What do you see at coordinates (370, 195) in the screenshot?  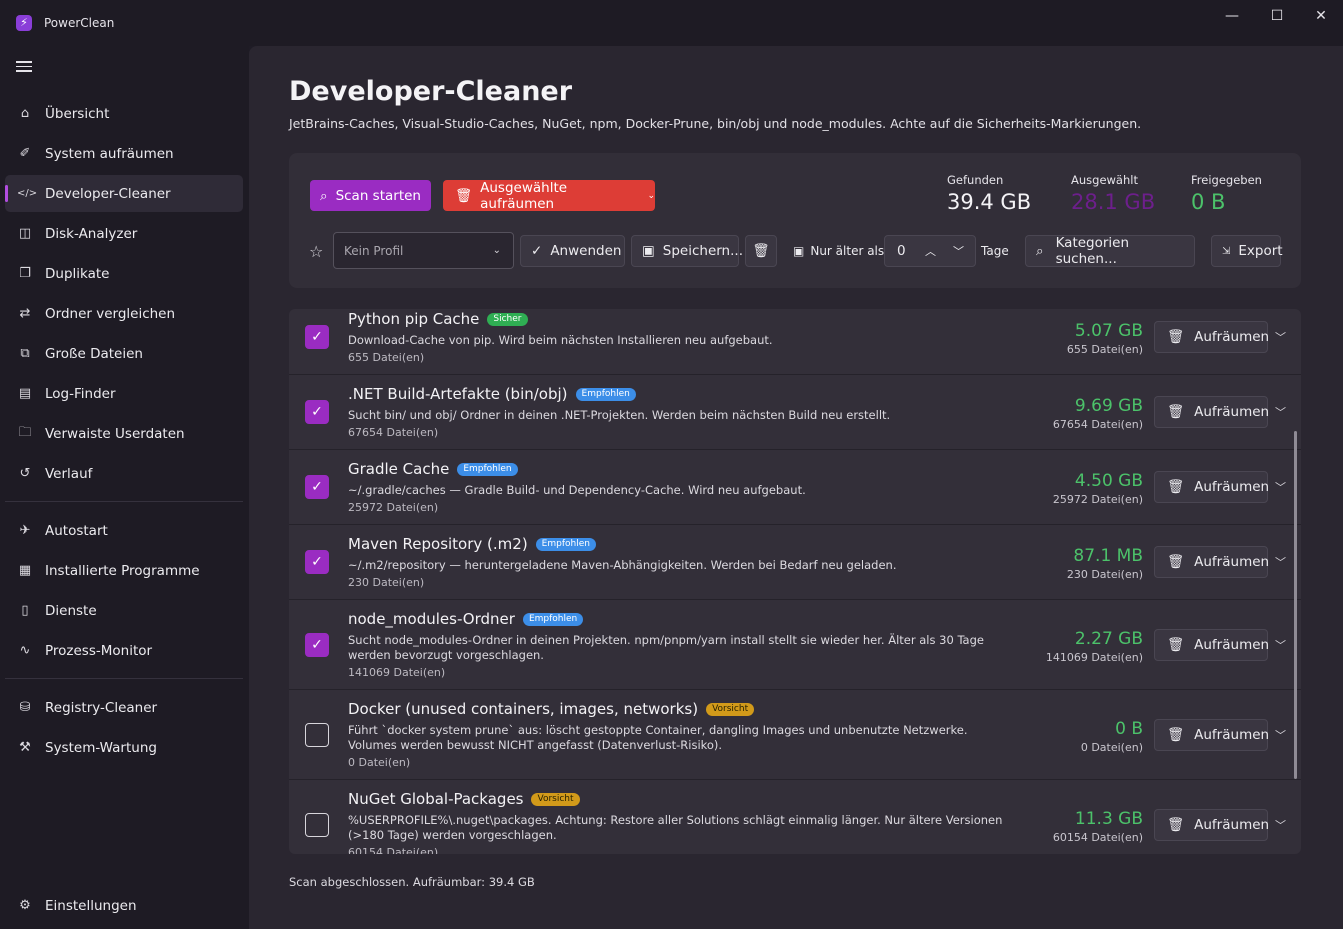 I see `scan-button: ⌕ Scan starten` at bounding box center [370, 195].